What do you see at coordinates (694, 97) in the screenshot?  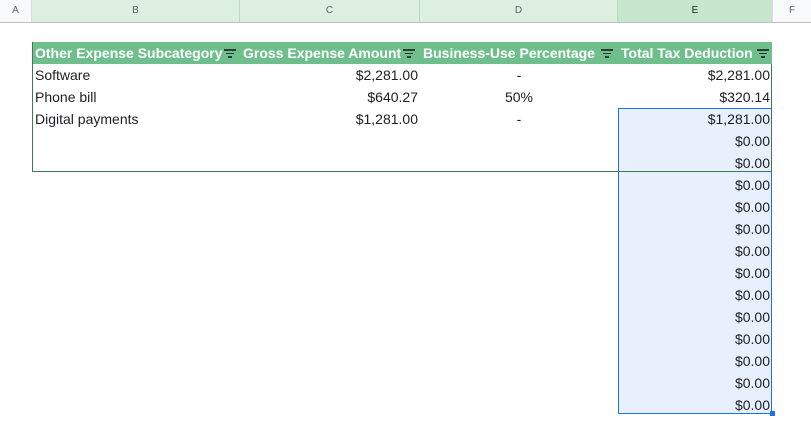 I see `cell-total-deduction: $320.14` at bounding box center [694, 97].